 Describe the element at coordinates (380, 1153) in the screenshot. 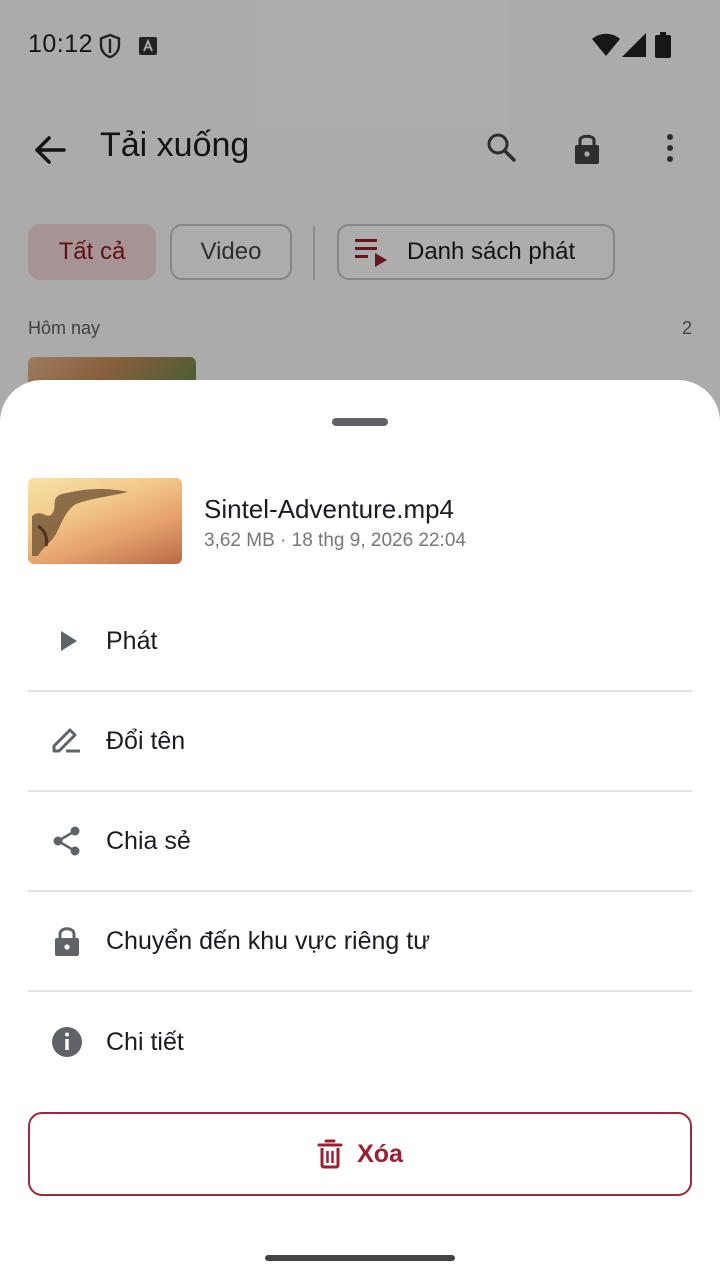

I see `delete-label: Xóa` at that location.